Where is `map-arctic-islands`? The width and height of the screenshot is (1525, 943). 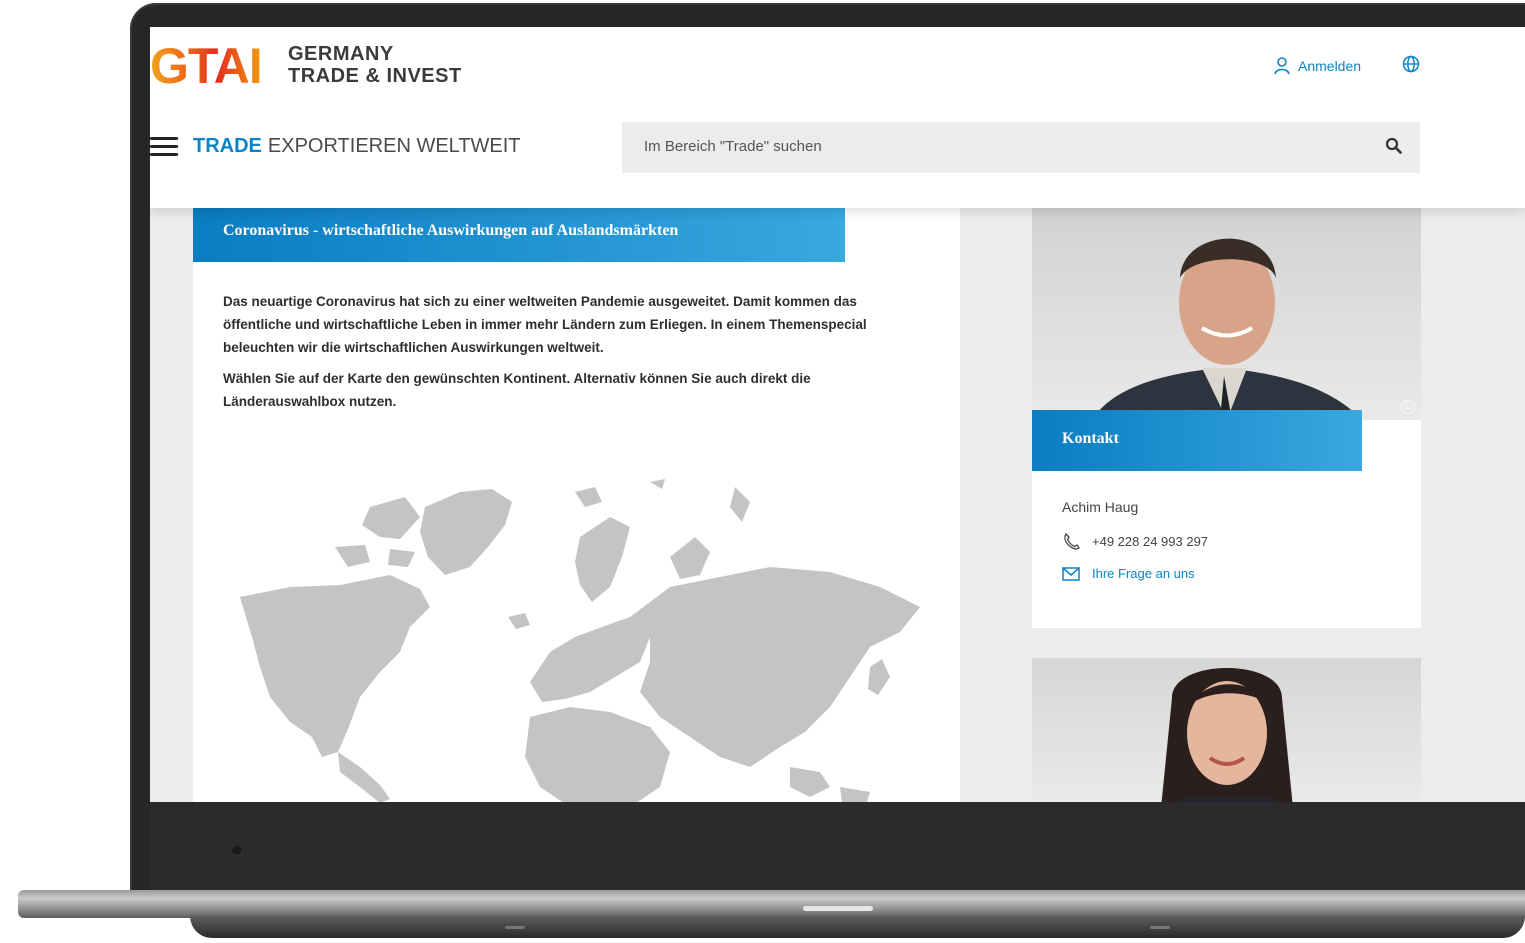 map-arctic-islands is located at coordinates (377, 532).